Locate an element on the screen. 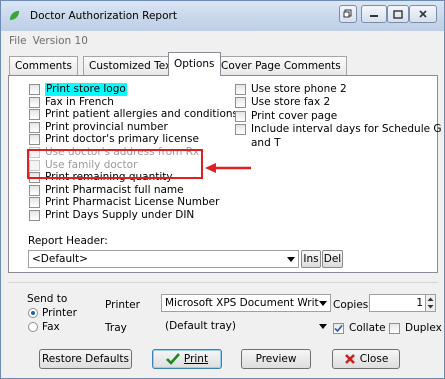 The height and width of the screenshot is (379, 445). tray-label: Tray is located at coordinates (116, 328).